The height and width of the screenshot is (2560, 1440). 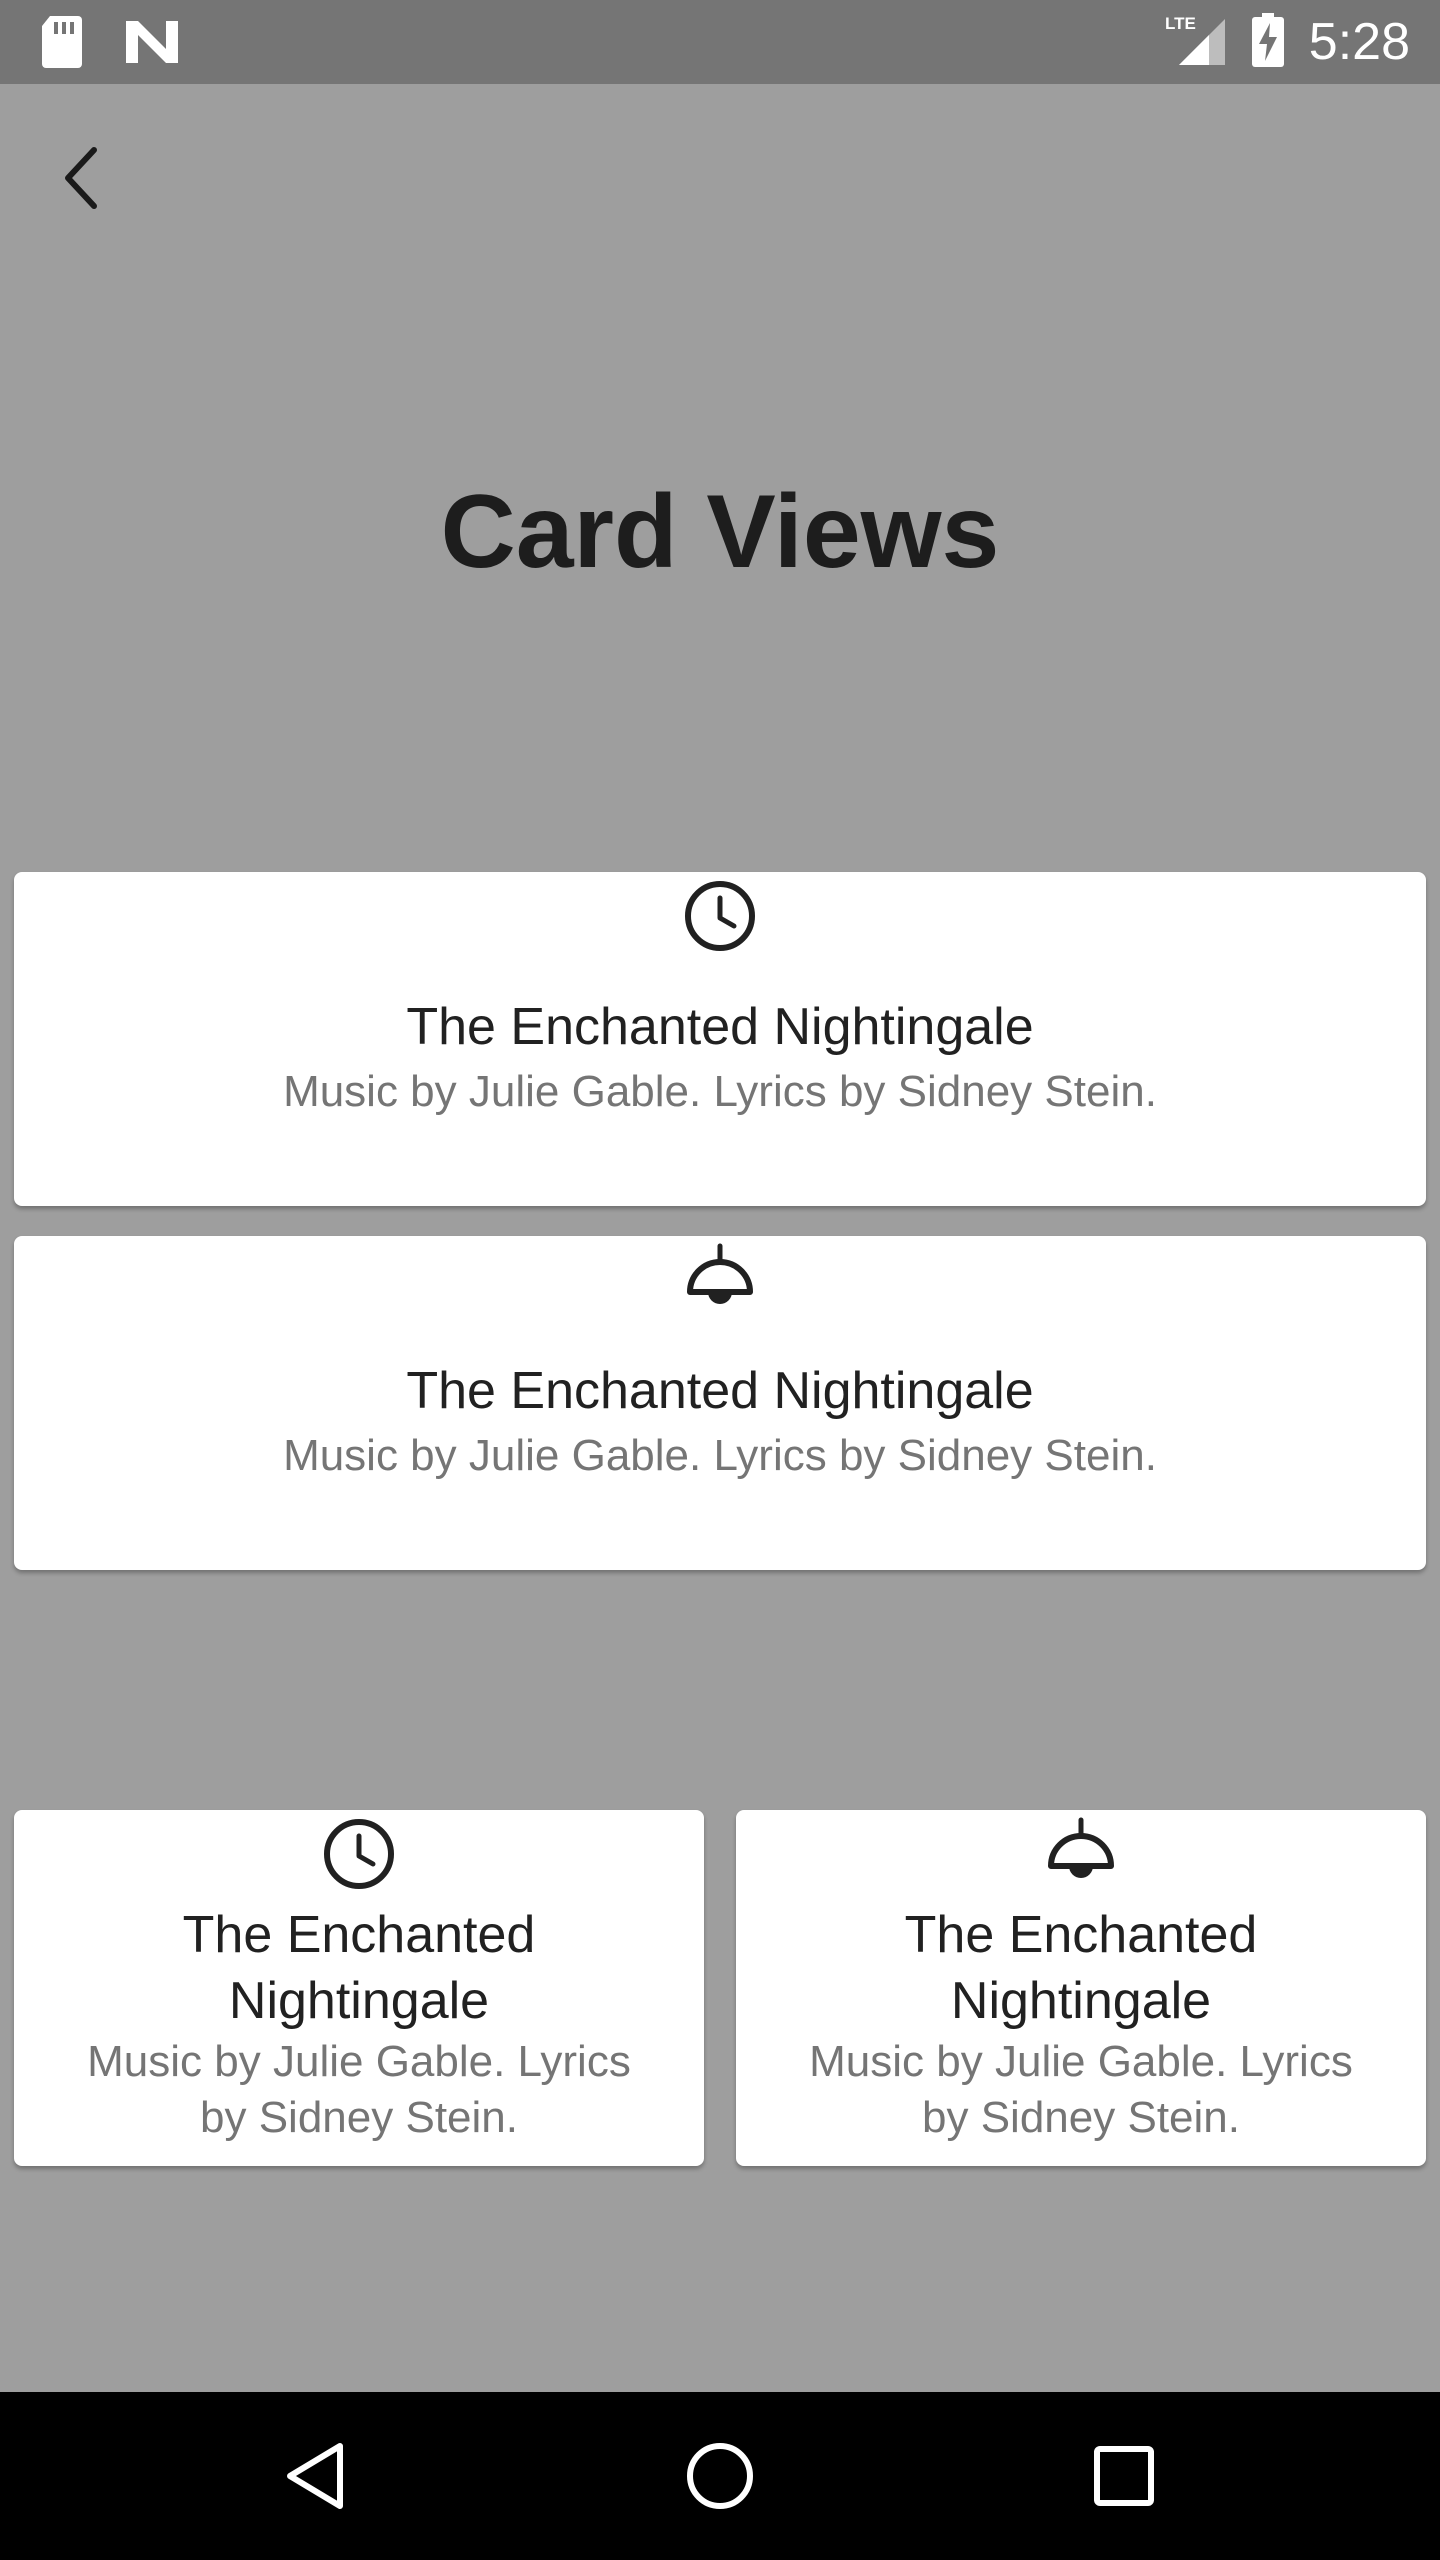 I want to click on nav-home-button, so click(x=720, y=2476).